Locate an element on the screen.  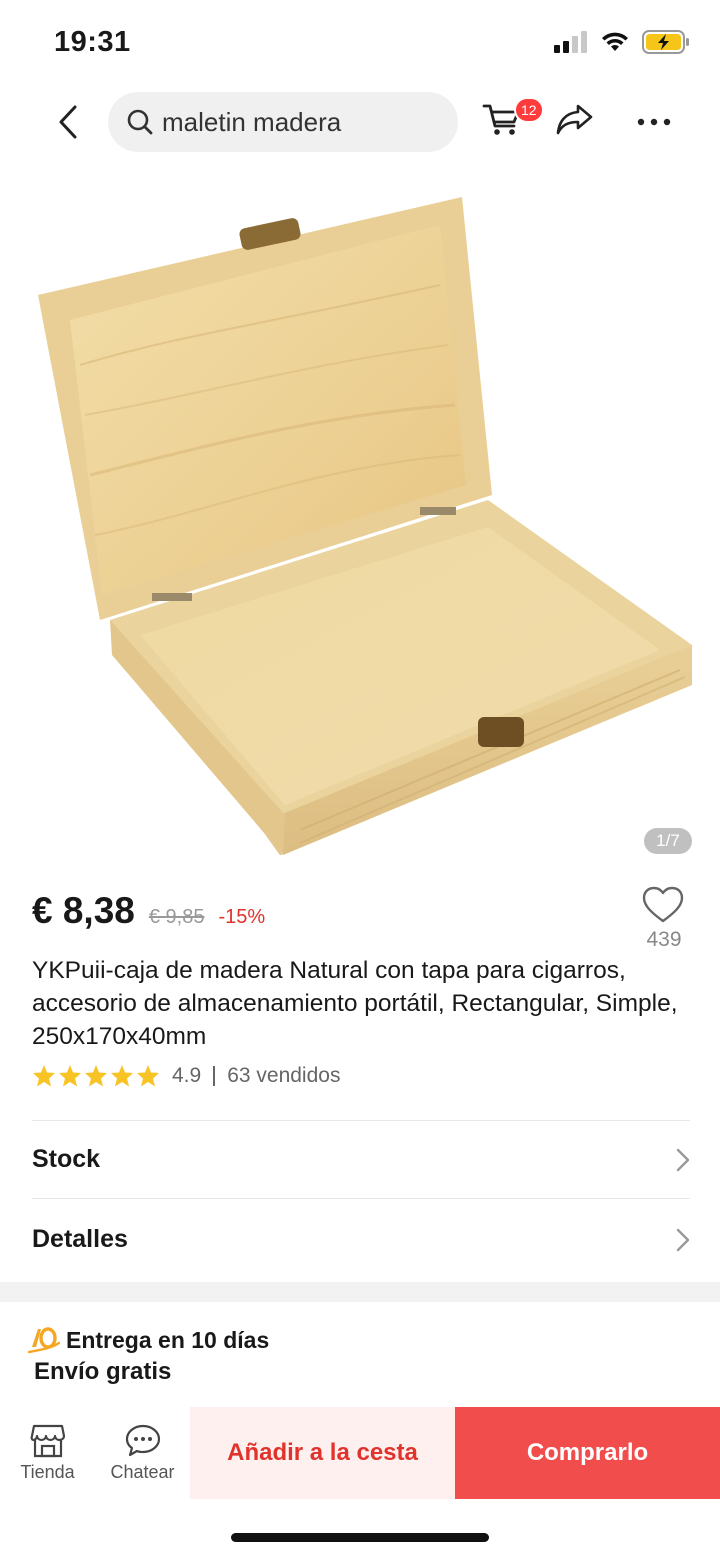
details-label: Detalles is located at coordinates (80, 1239).